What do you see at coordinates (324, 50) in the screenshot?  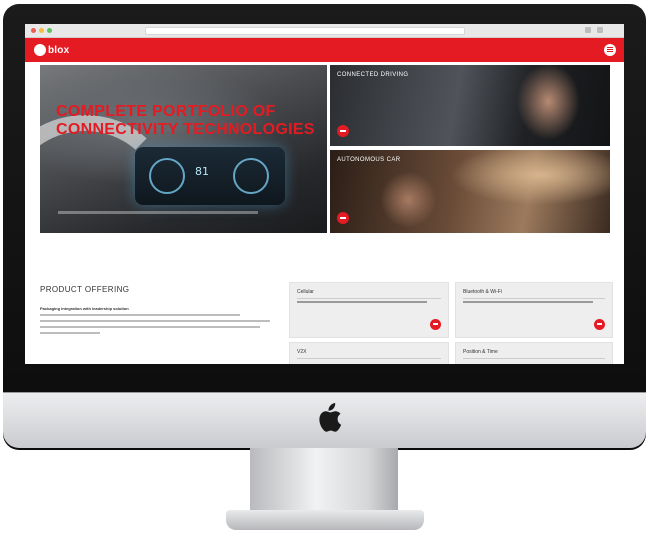 I see `site-header: blox` at bounding box center [324, 50].